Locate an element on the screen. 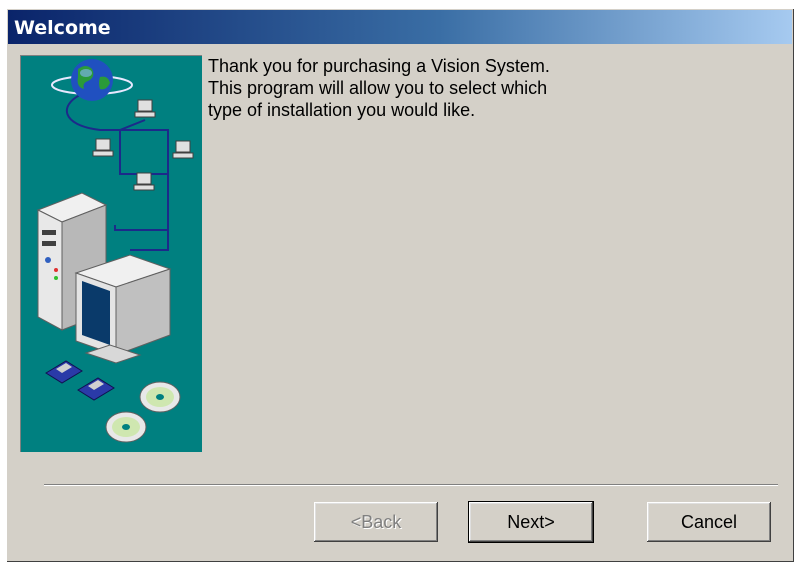 The image size is (798, 566). message-line: type of installation you would like. is located at coordinates (342, 110).